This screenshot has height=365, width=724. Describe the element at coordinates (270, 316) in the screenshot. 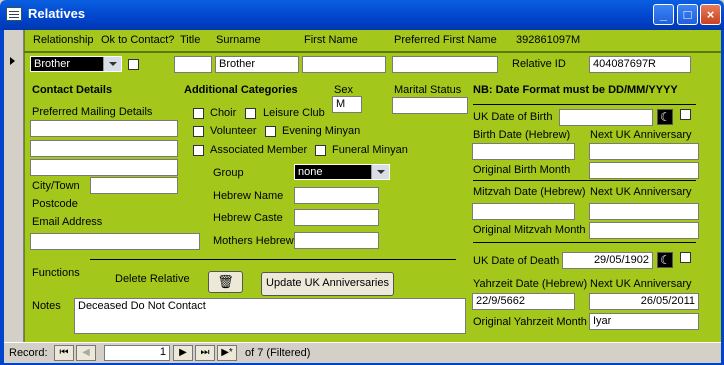

I see `notes-field: Deceased Do Not Contact` at that location.